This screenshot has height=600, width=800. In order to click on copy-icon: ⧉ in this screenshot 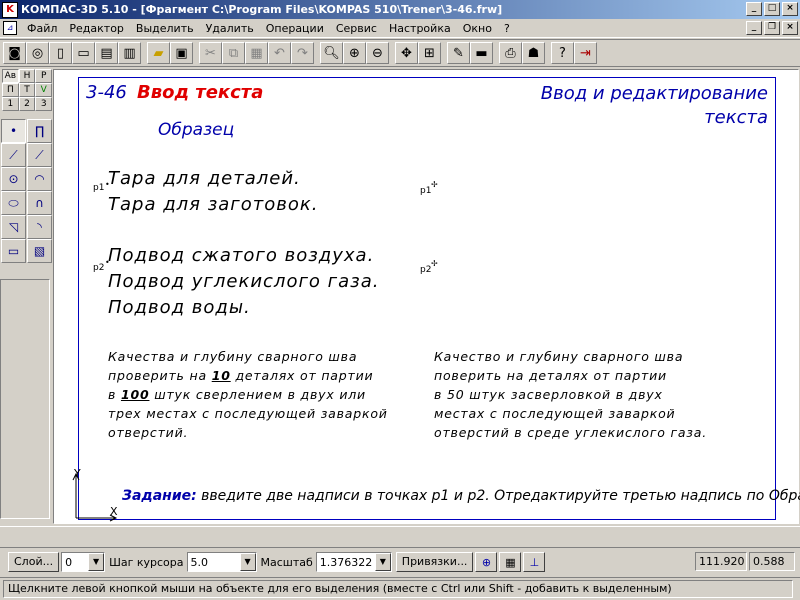, I will do `click(233, 53)`.